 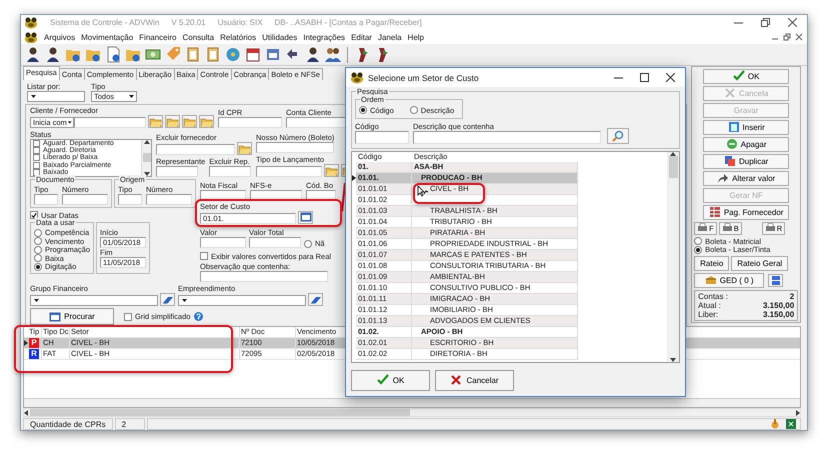 What do you see at coordinates (324, 37) in the screenshot?
I see `menu-item: Integrações` at bounding box center [324, 37].